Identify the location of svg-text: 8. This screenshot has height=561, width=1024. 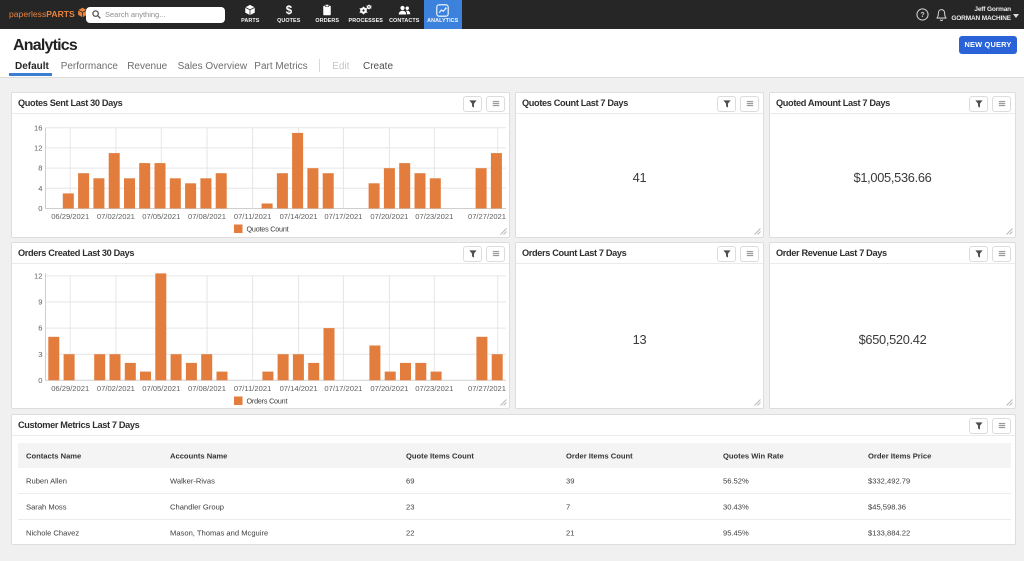
(40, 168).